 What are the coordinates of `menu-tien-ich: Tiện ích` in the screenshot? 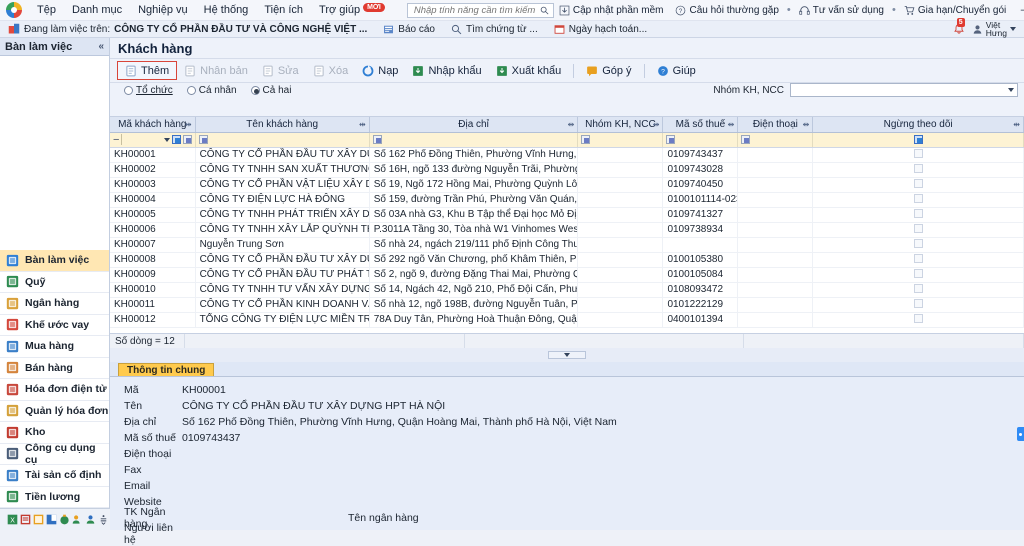 It's located at (283, 10).